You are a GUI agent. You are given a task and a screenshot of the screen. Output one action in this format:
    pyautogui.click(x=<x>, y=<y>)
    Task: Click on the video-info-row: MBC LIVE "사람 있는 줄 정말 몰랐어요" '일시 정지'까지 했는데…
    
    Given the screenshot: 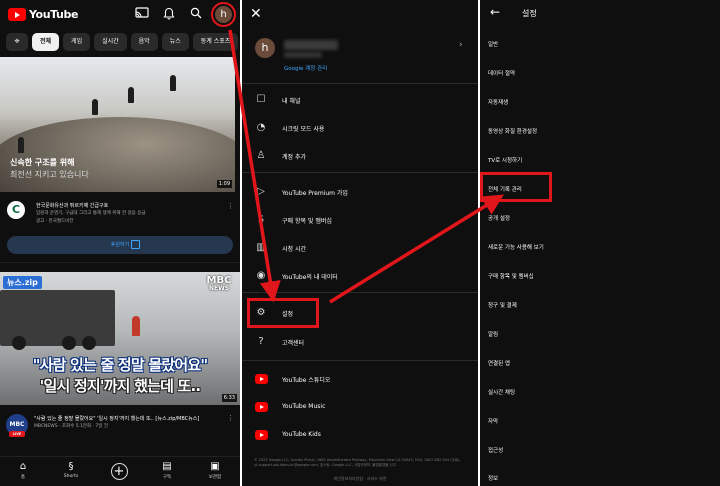 What is the action you would take?
    pyautogui.click(x=120, y=430)
    